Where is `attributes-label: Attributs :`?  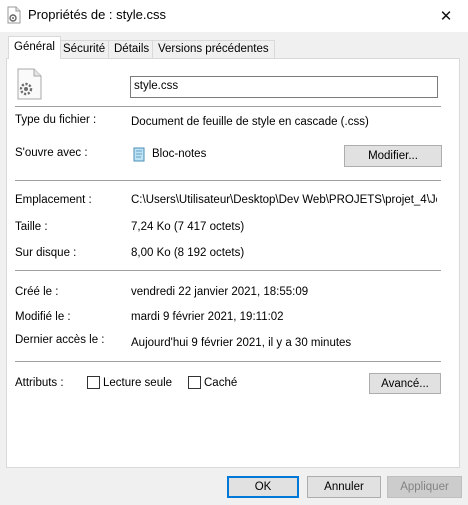
attributes-label: Attributs : is located at coordinates (39, 383).